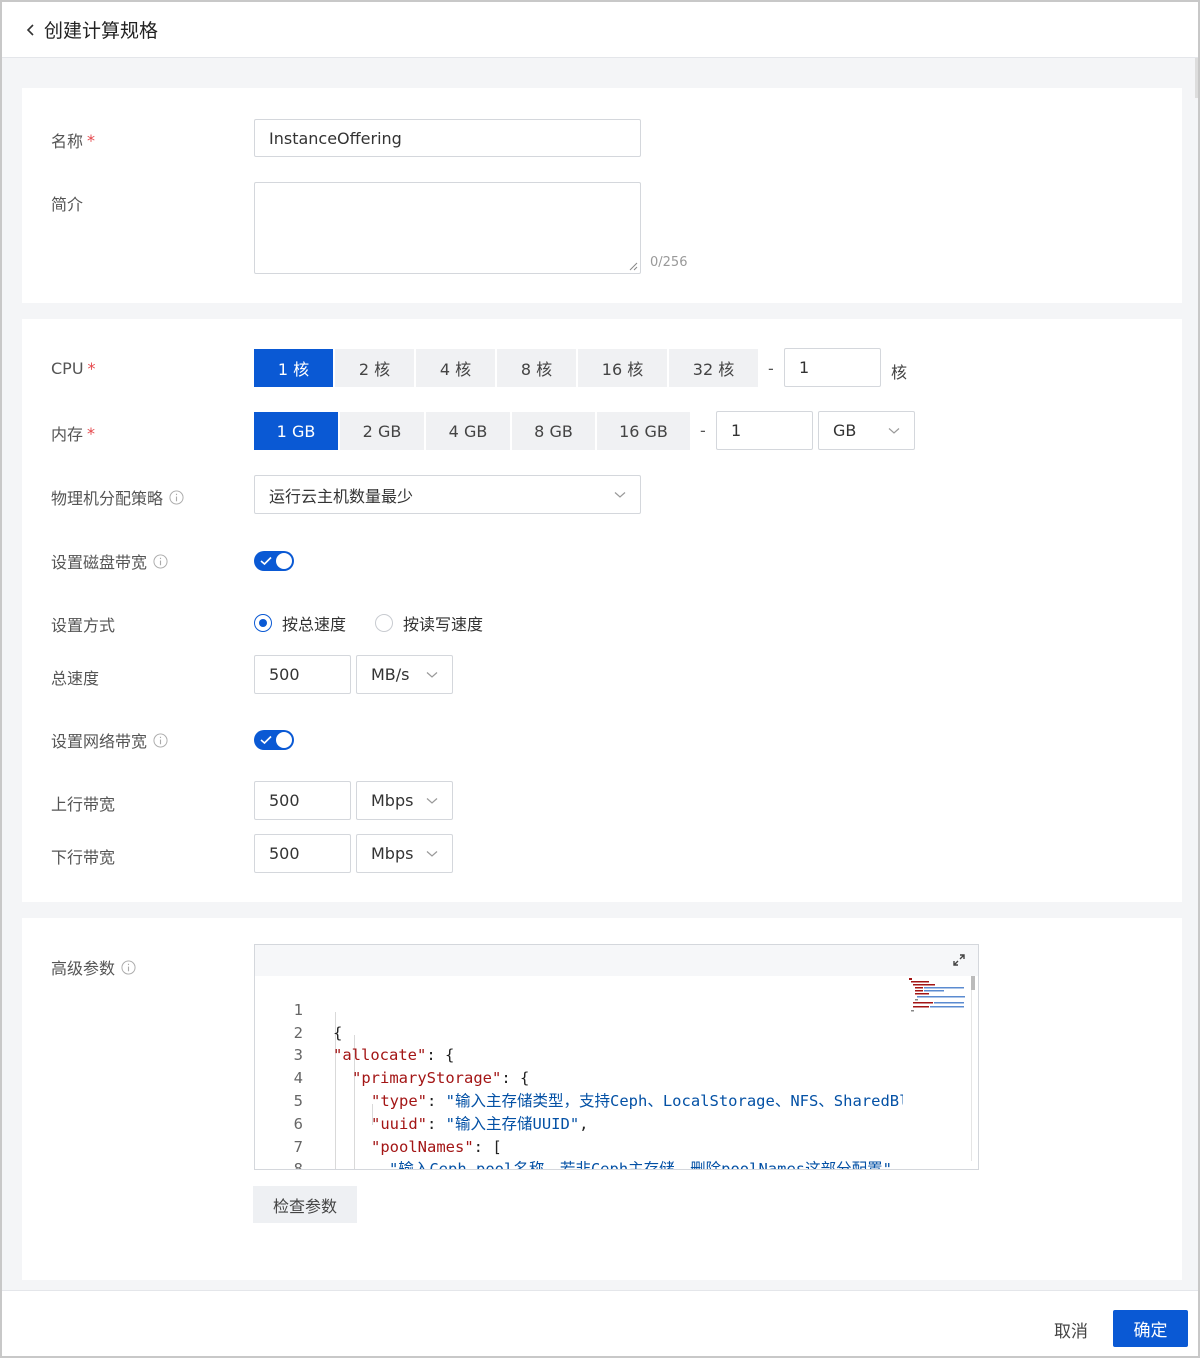 The image size is (1200, 1358). Describe the element at coordinates (296, 431) in the screenshot. I see `memory-option-1gb: 1 GB` at that location.